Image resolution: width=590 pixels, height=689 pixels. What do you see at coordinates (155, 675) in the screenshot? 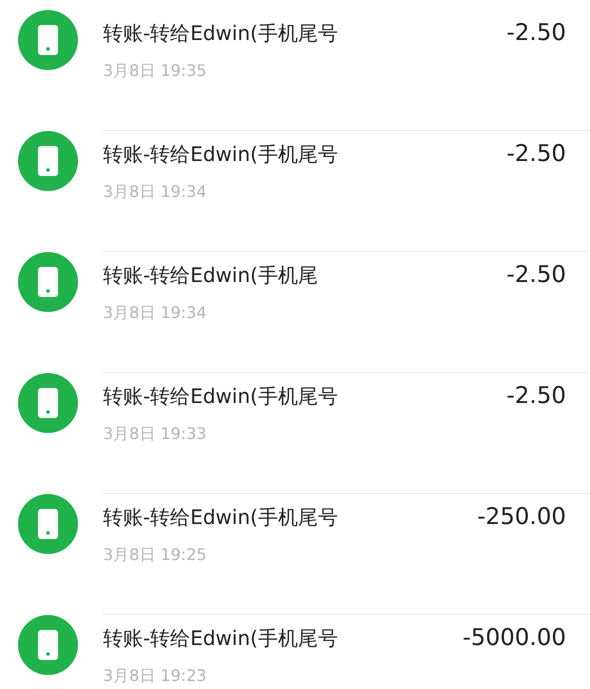
I see `transaction-time: 3月8日 19:23` at bounding box center [155, 675].